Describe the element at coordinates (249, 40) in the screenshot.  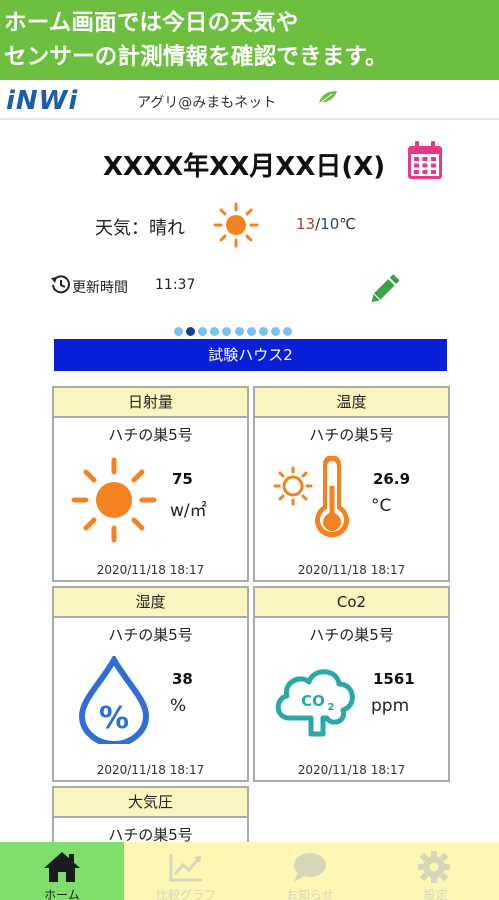
I see `instruction-banner: ホーム画面では今日の天気や センサーの計測情報を確認できます。` at that location.